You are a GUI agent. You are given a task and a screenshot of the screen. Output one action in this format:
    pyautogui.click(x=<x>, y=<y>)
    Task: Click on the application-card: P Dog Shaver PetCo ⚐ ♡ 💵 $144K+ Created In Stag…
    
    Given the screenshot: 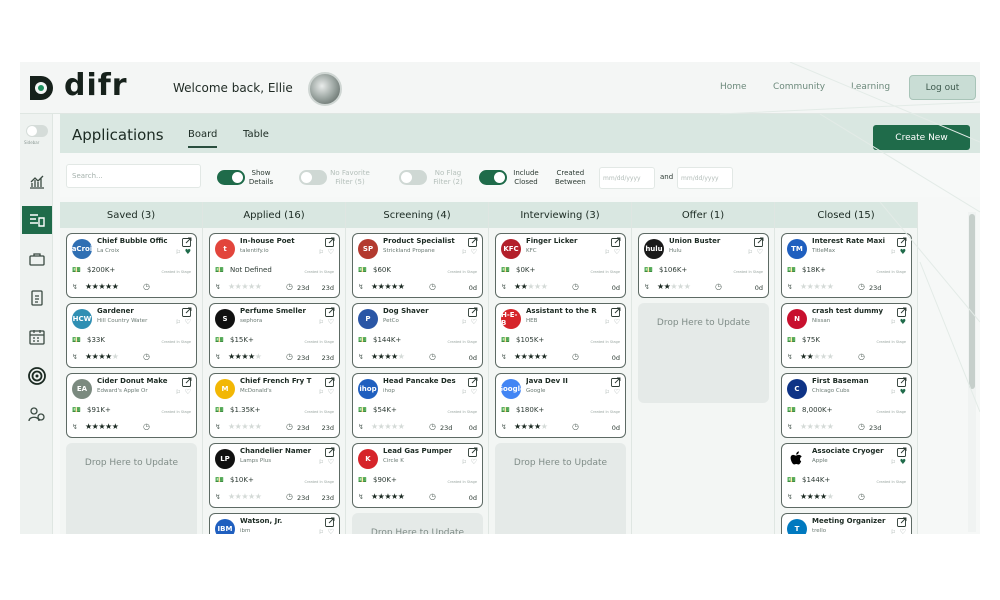 What is the action you would take?
    pyautogui.click(x=417, y=335)
    